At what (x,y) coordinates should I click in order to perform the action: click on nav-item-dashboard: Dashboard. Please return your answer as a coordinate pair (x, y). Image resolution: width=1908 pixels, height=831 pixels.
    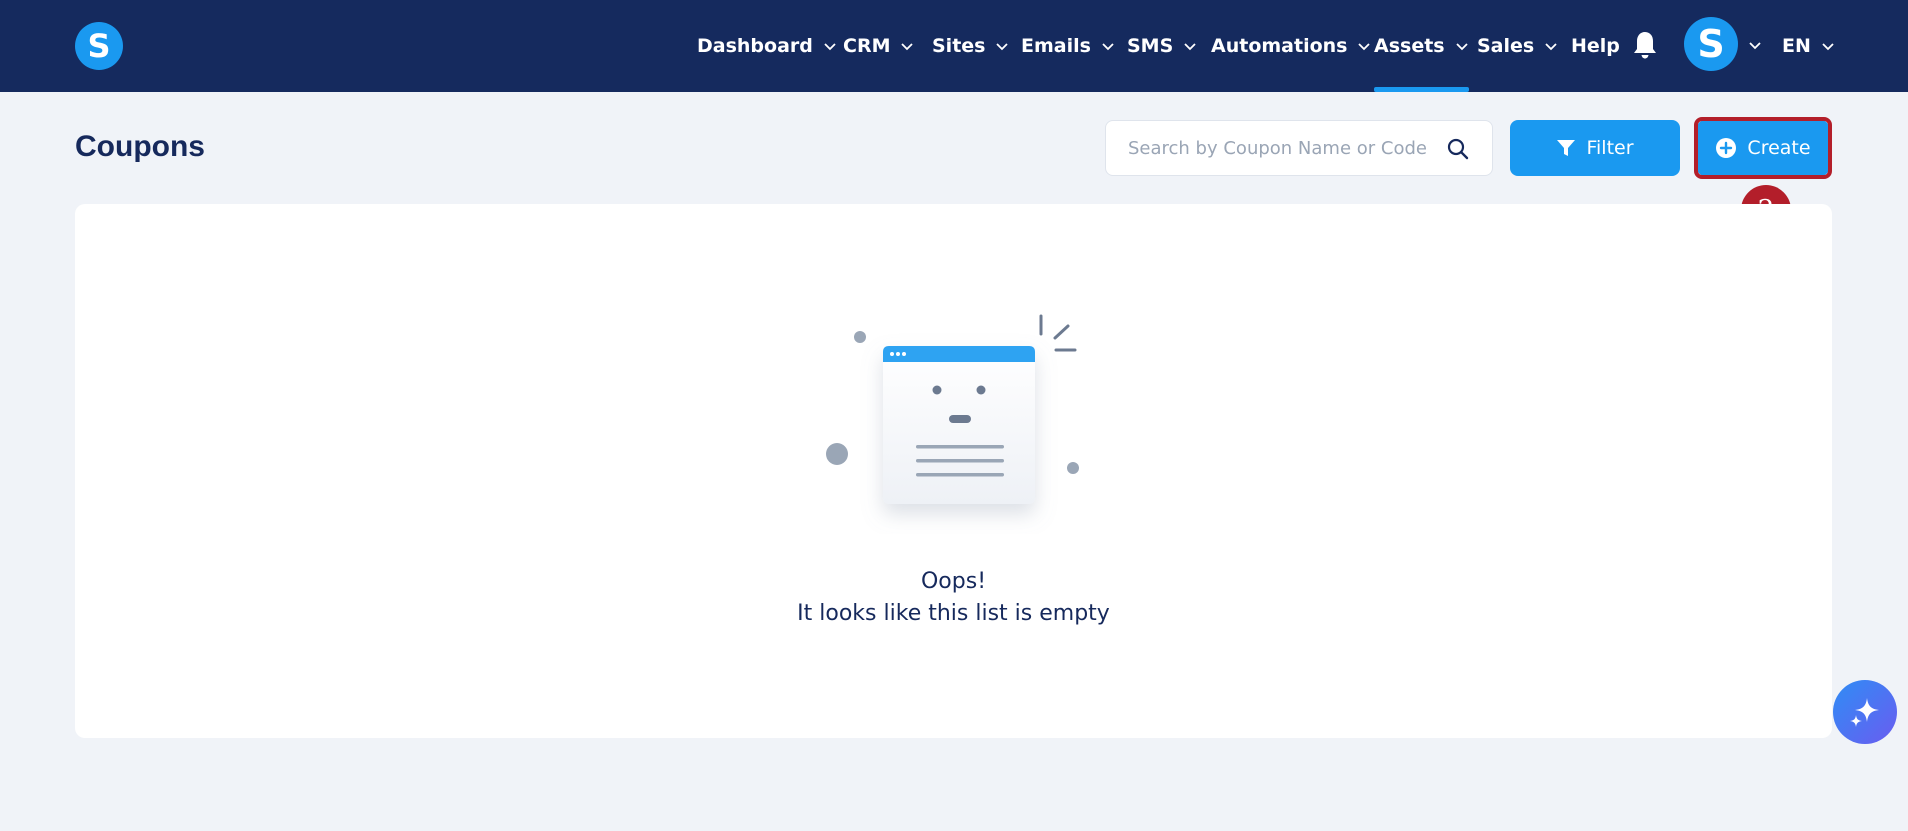
    Looking at the image, I should click on (767, 46).